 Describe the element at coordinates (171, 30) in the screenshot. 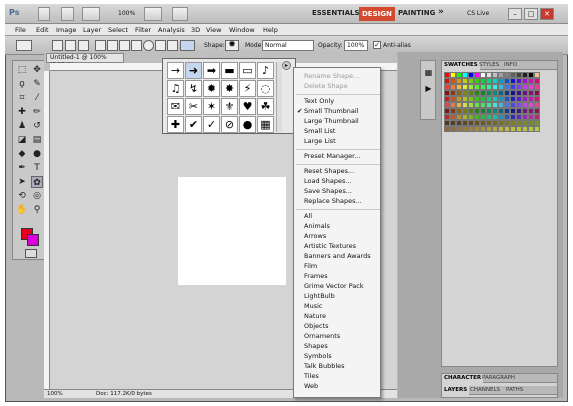

I see `menu-analysis: Analysis` at that location.